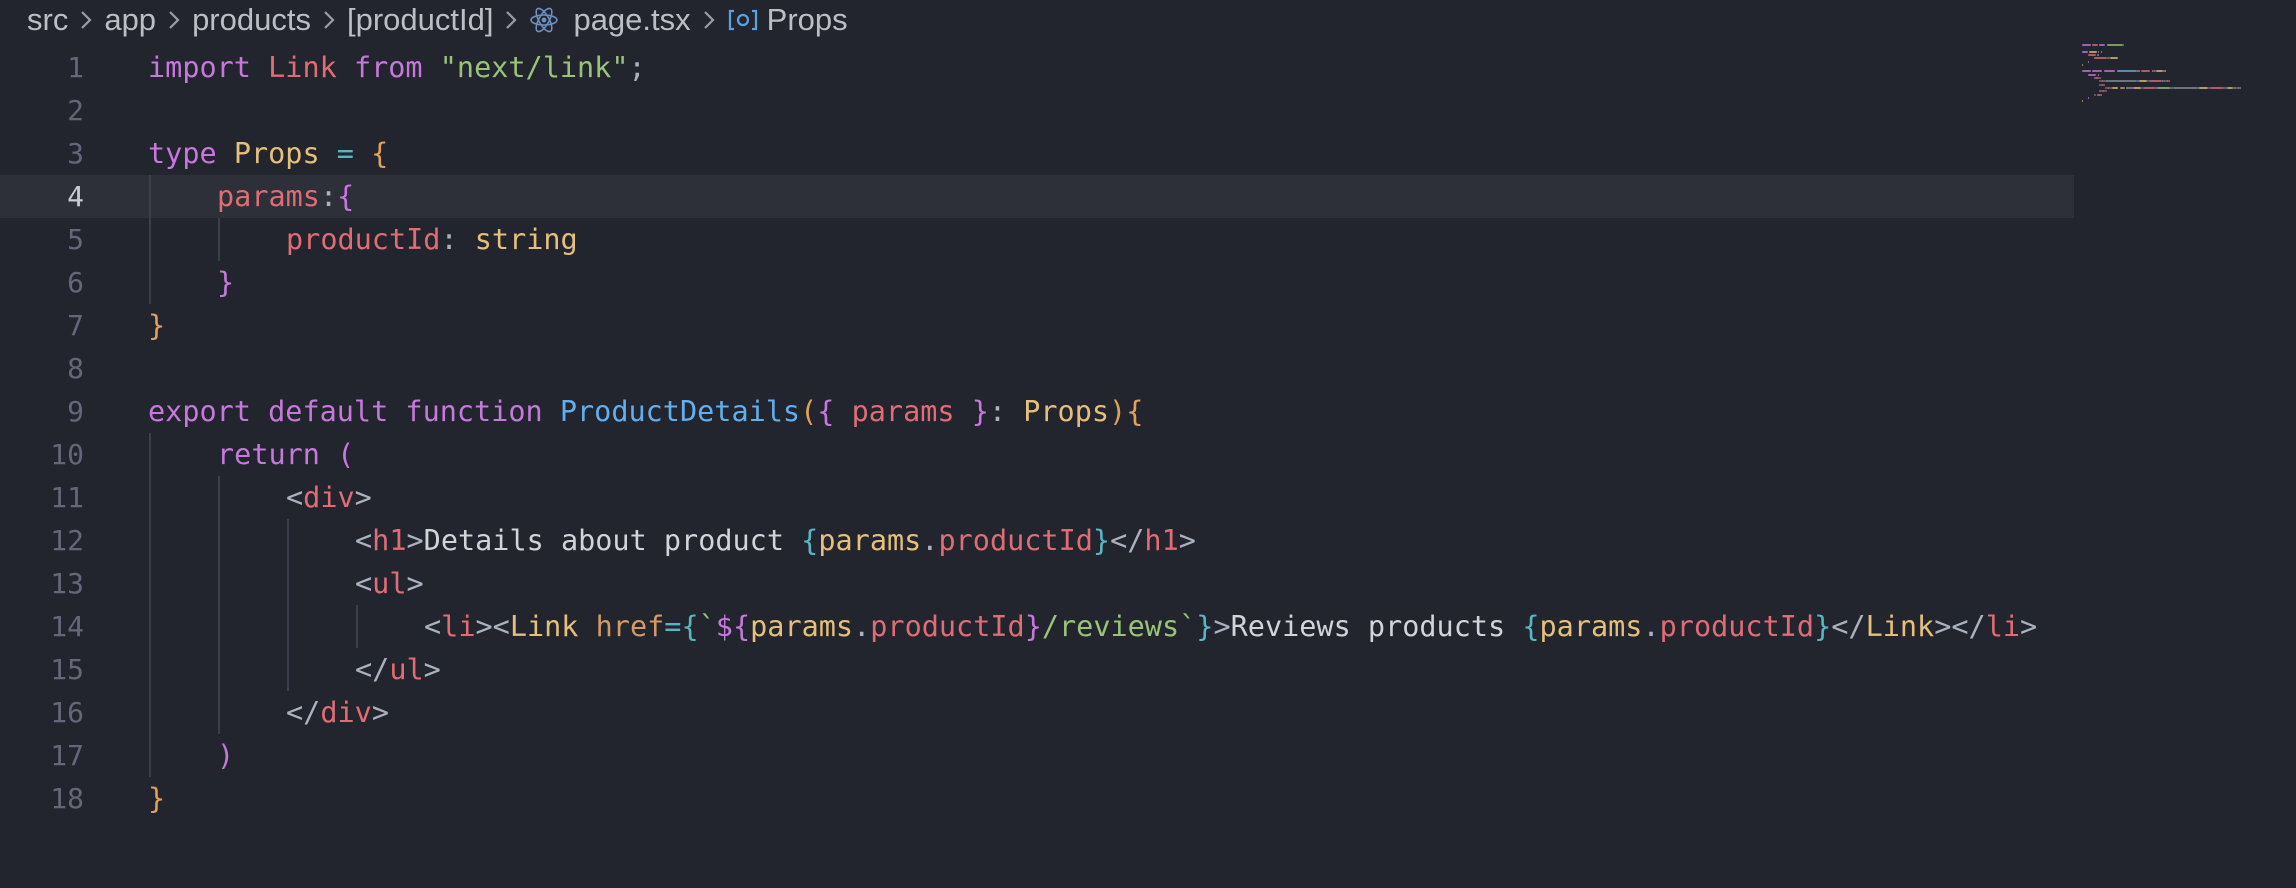 This screenshot has width=2296, height=888. What do you see at coordinates (398, 669) in the screenshot?
I see `code-text: </ul>` at bounding box center [398, 669].